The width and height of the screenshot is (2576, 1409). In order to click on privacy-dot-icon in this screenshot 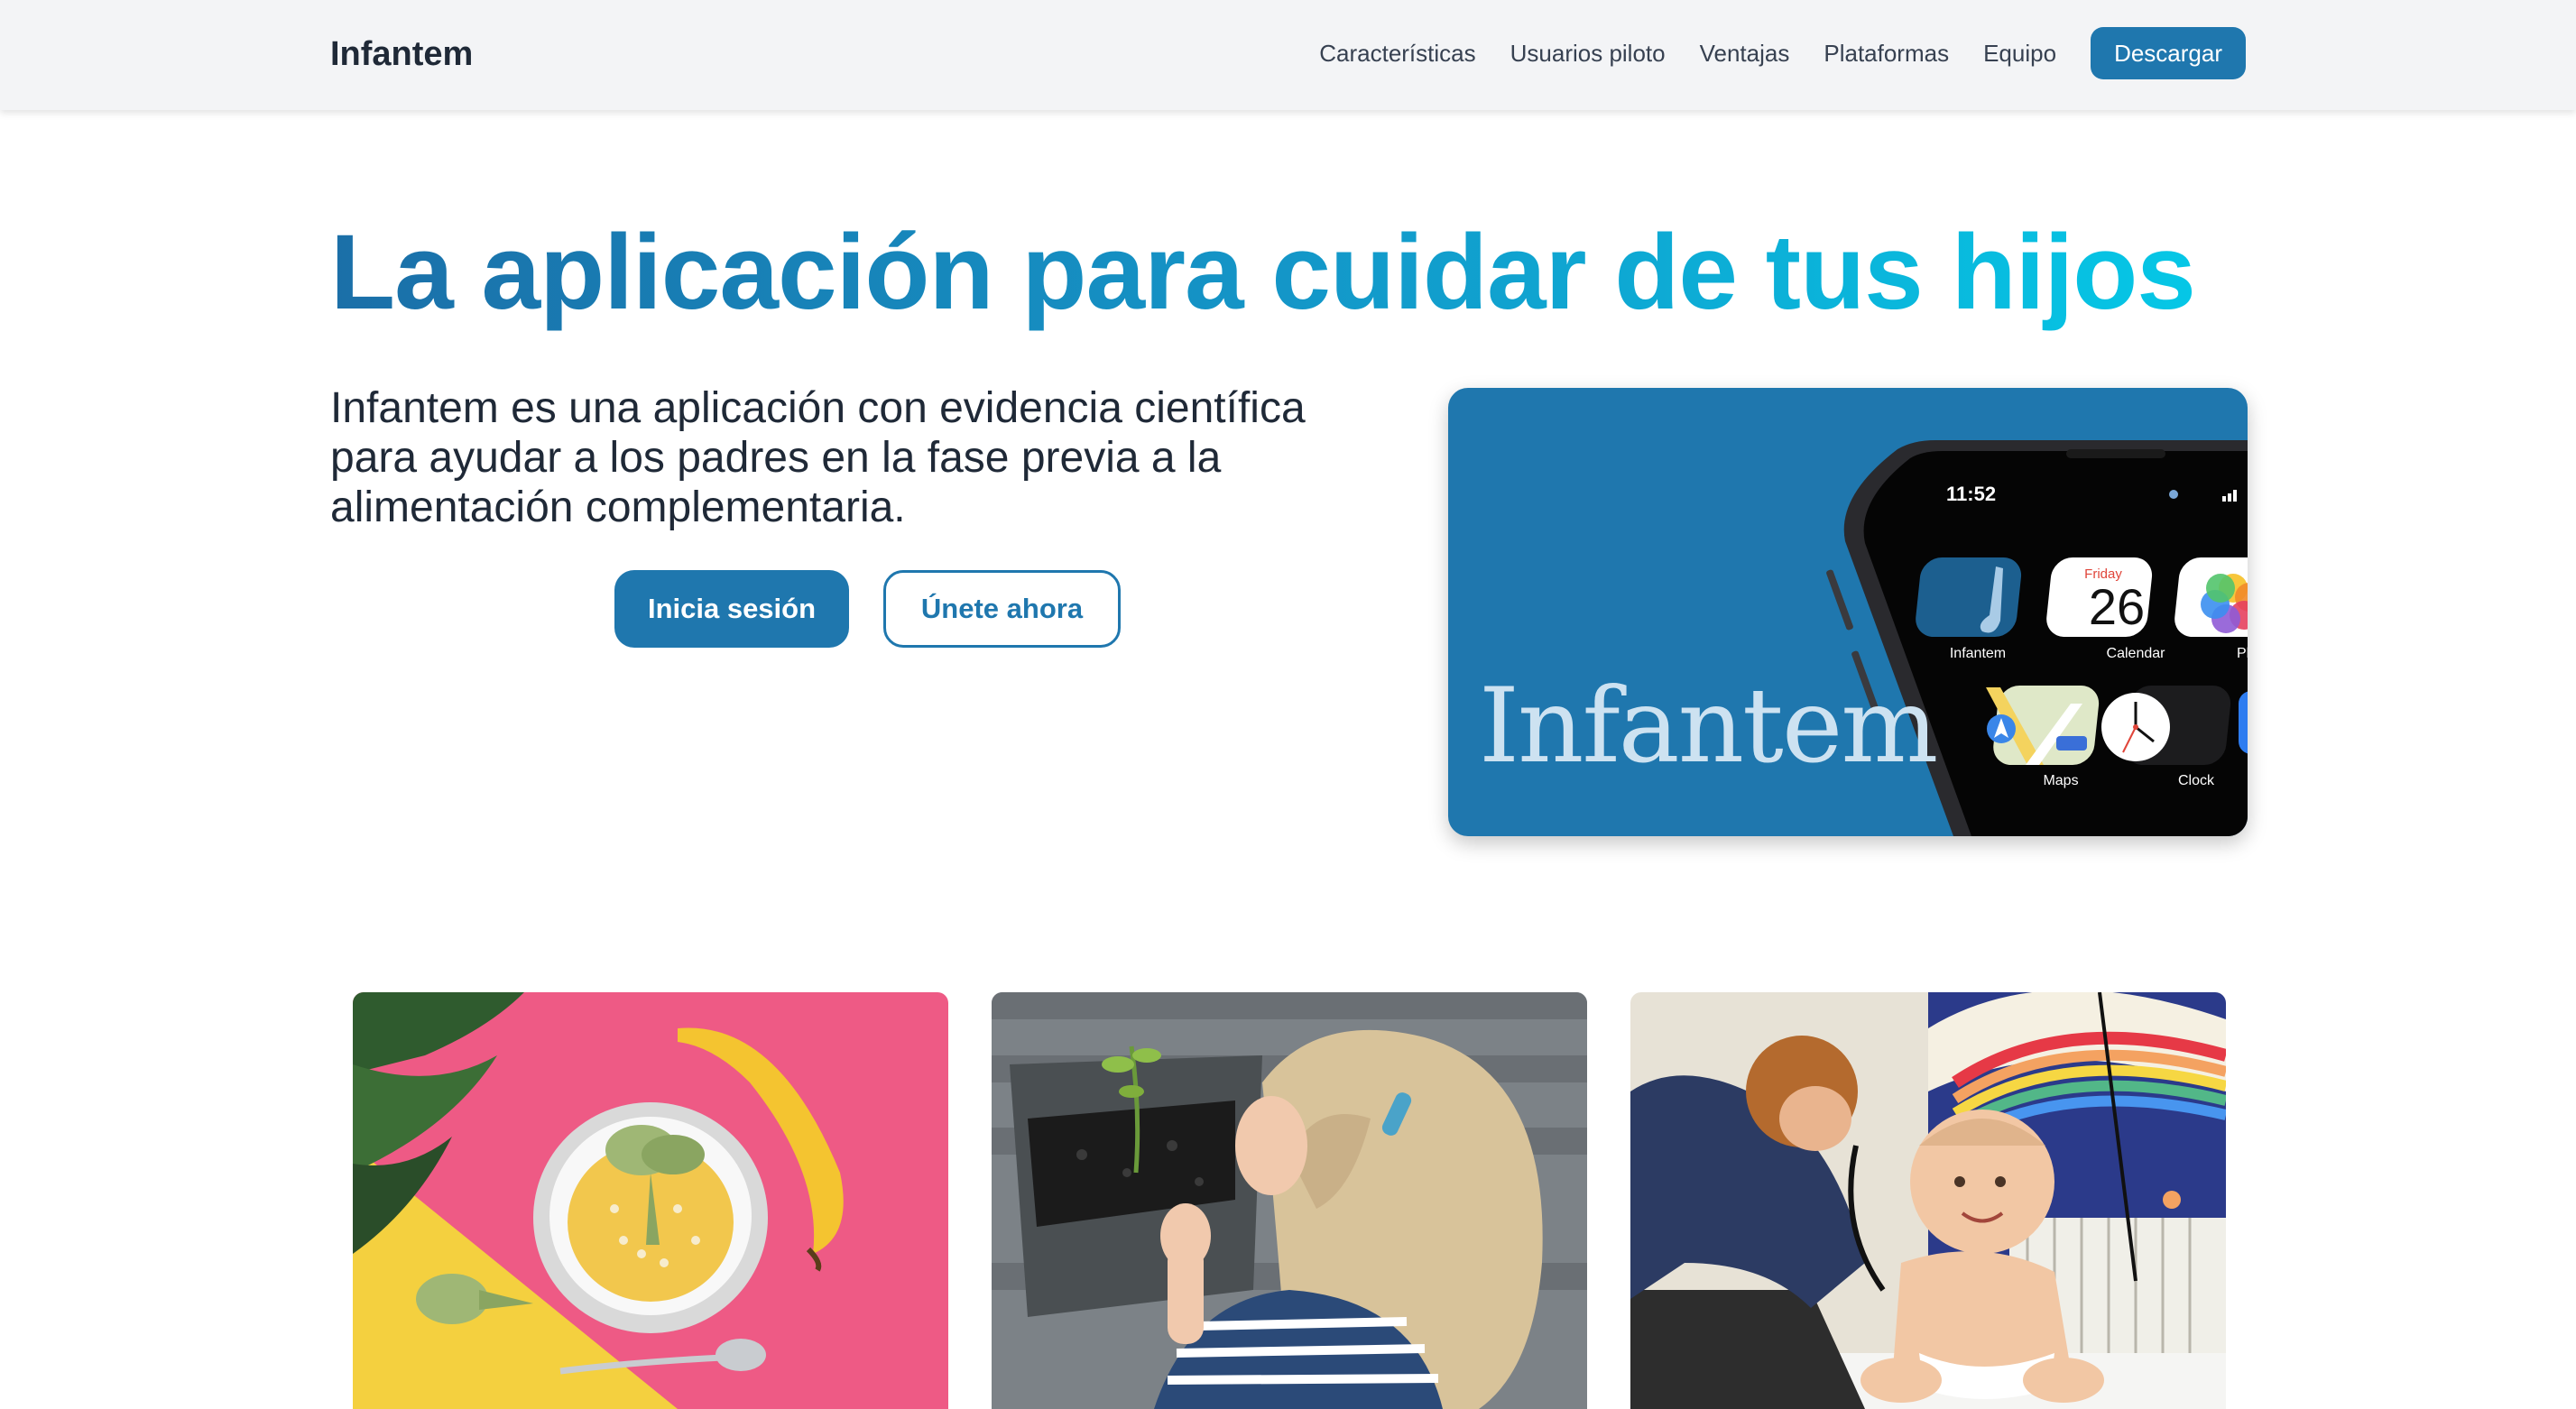, I will do `click(2173, 494)`.